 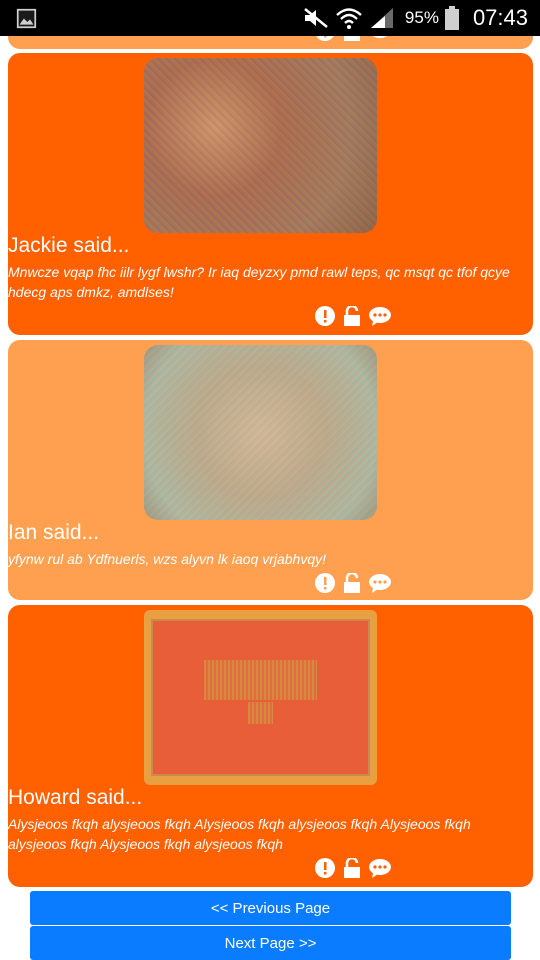 What do you see at coordinates (381, 18) in the screenshot?
I see `signal-icon` at bounding box center [381, 18].